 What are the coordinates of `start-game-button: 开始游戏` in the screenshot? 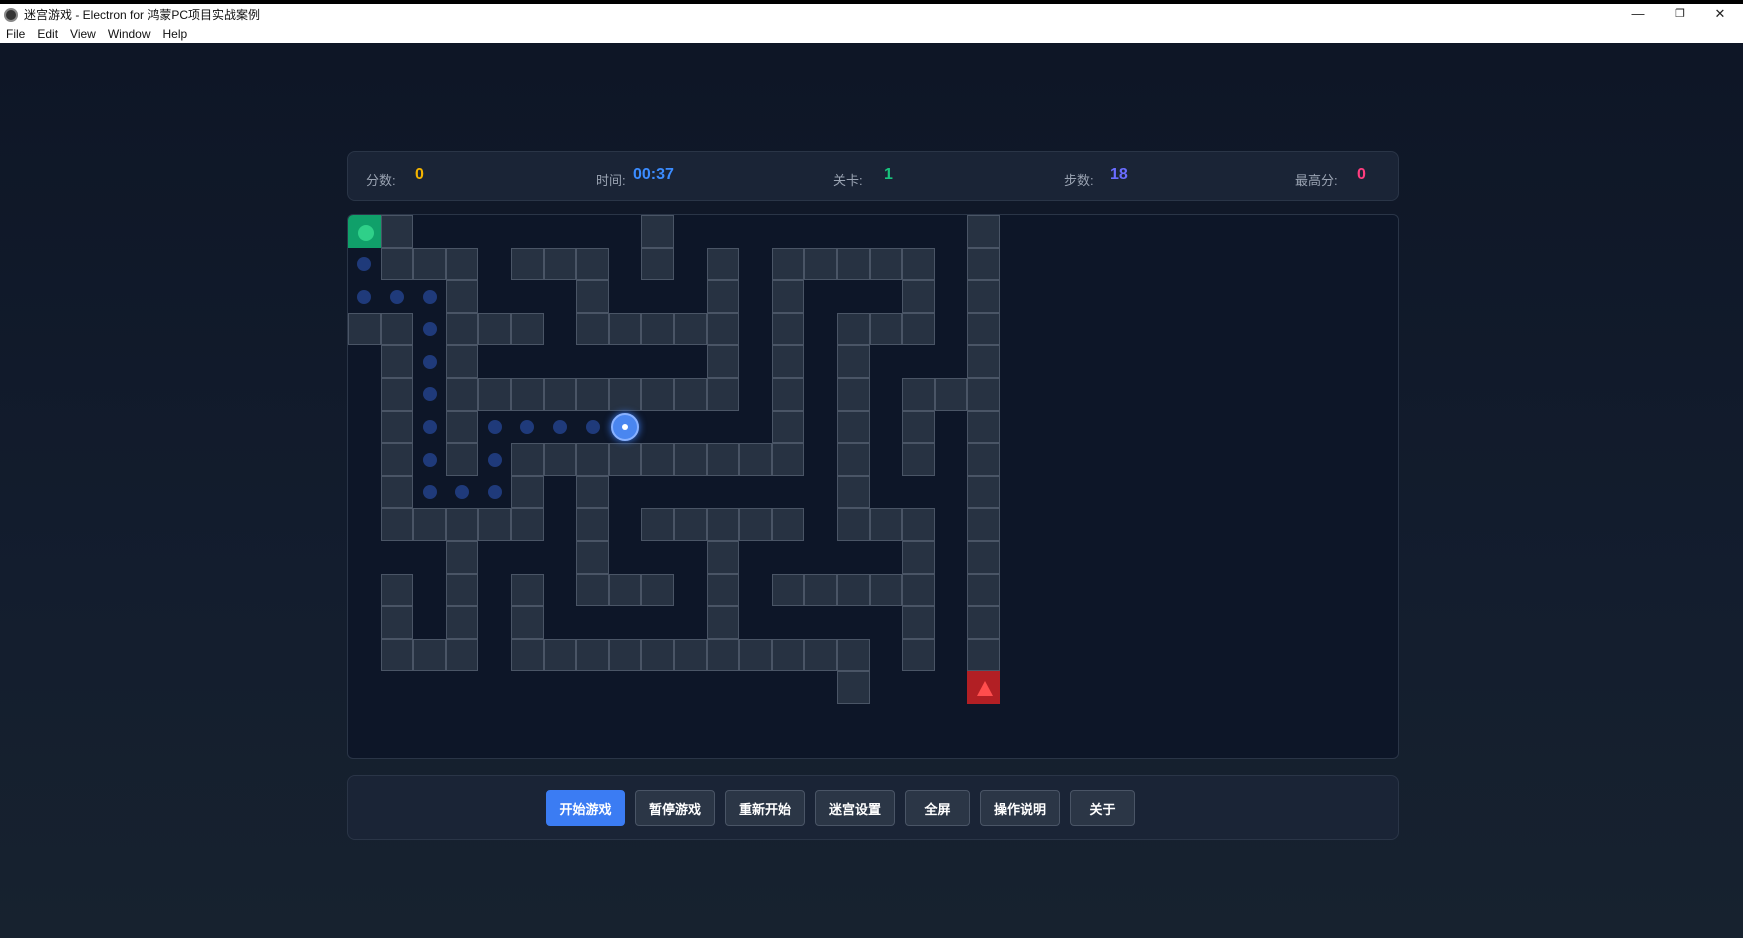 It's located at (585, 808).